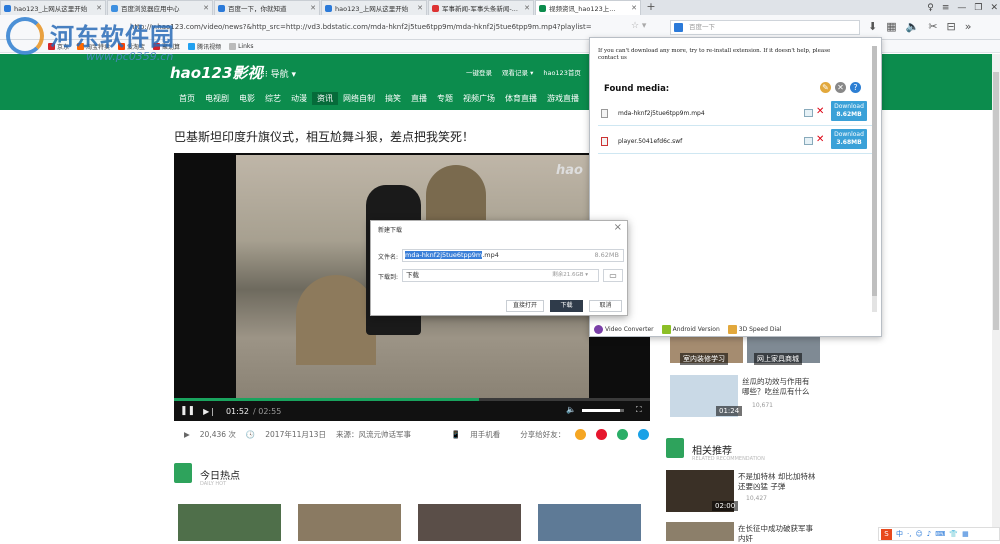 The height and width of the screenshot is (544, 1000). I want to click on settings-icon: ✕, so click(840, 87).